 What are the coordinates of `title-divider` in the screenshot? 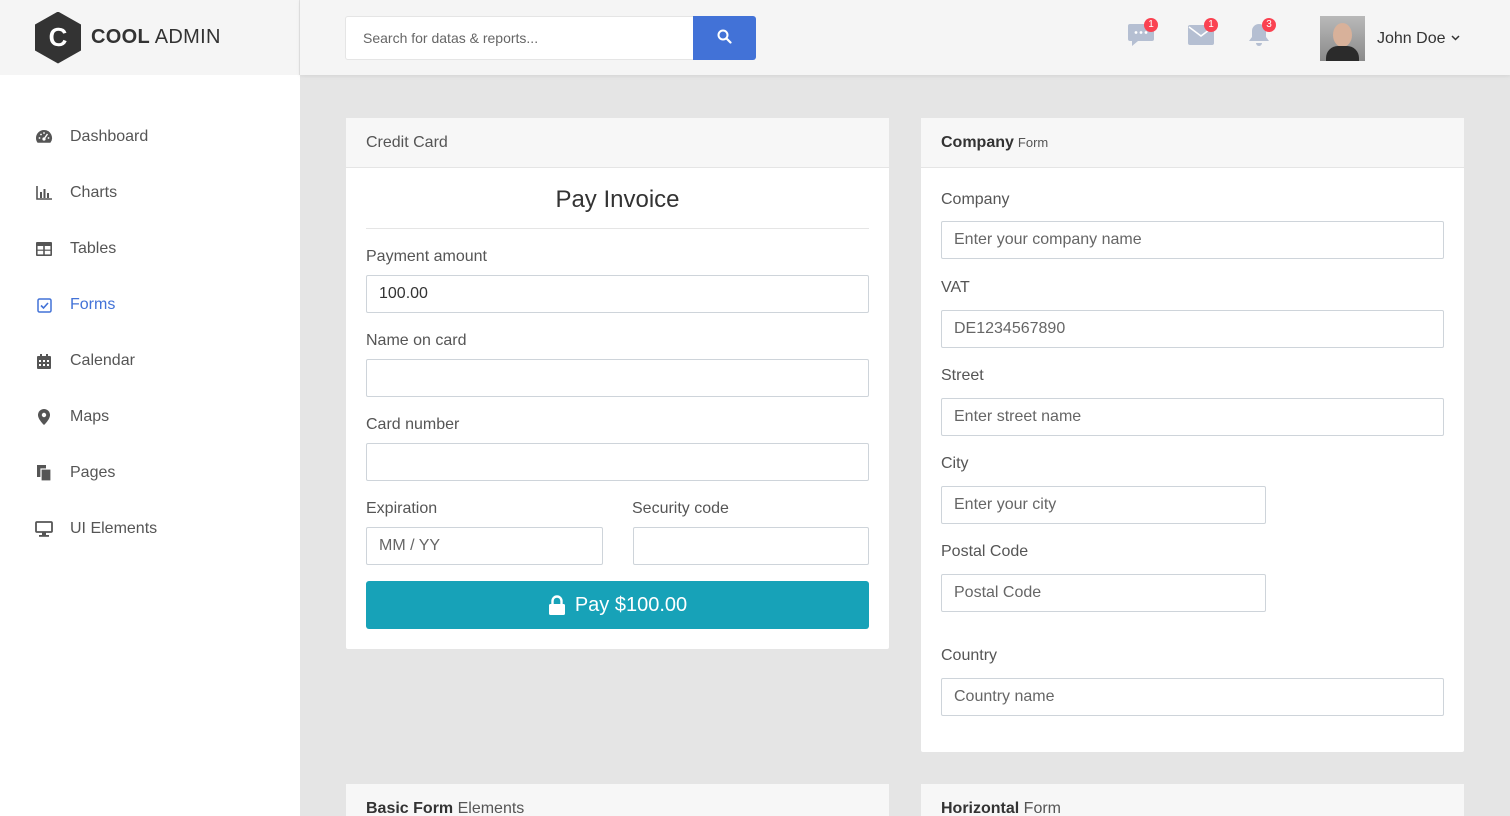 It's located at (617, 228).